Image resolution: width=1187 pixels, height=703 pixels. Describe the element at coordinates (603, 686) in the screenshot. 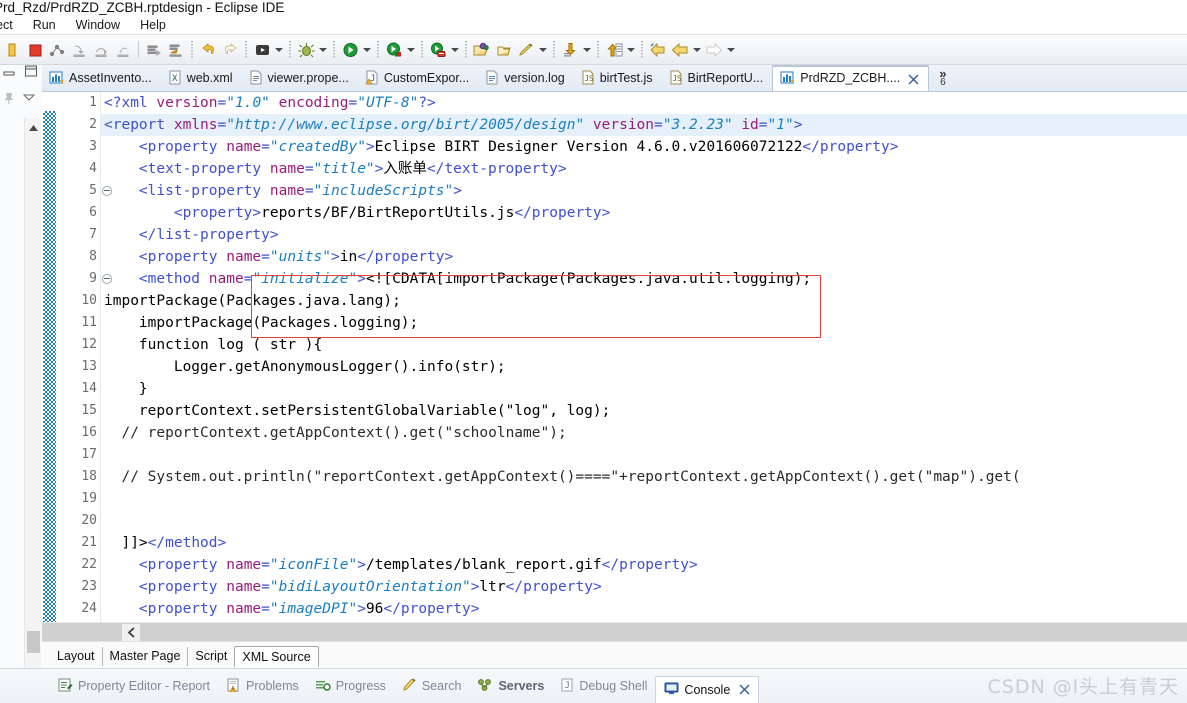

I see `view-tab-debug-shell: J Debug Shell` at that location.